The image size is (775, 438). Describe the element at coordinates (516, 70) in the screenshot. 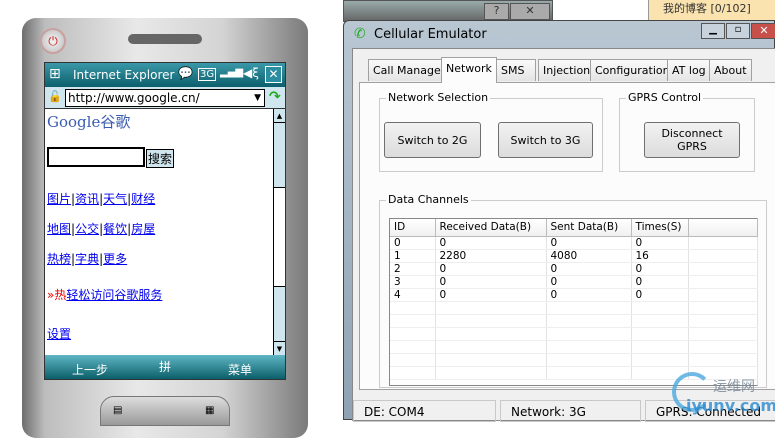

I see `tab-sms: SMS` at that location.